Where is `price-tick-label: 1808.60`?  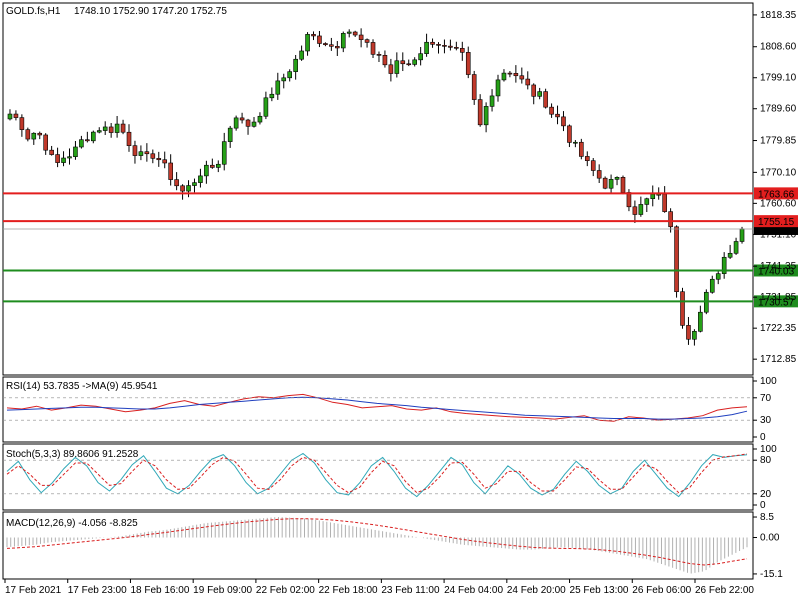
price-tick-label: 1808.60 is located at coordinates (778, 47).